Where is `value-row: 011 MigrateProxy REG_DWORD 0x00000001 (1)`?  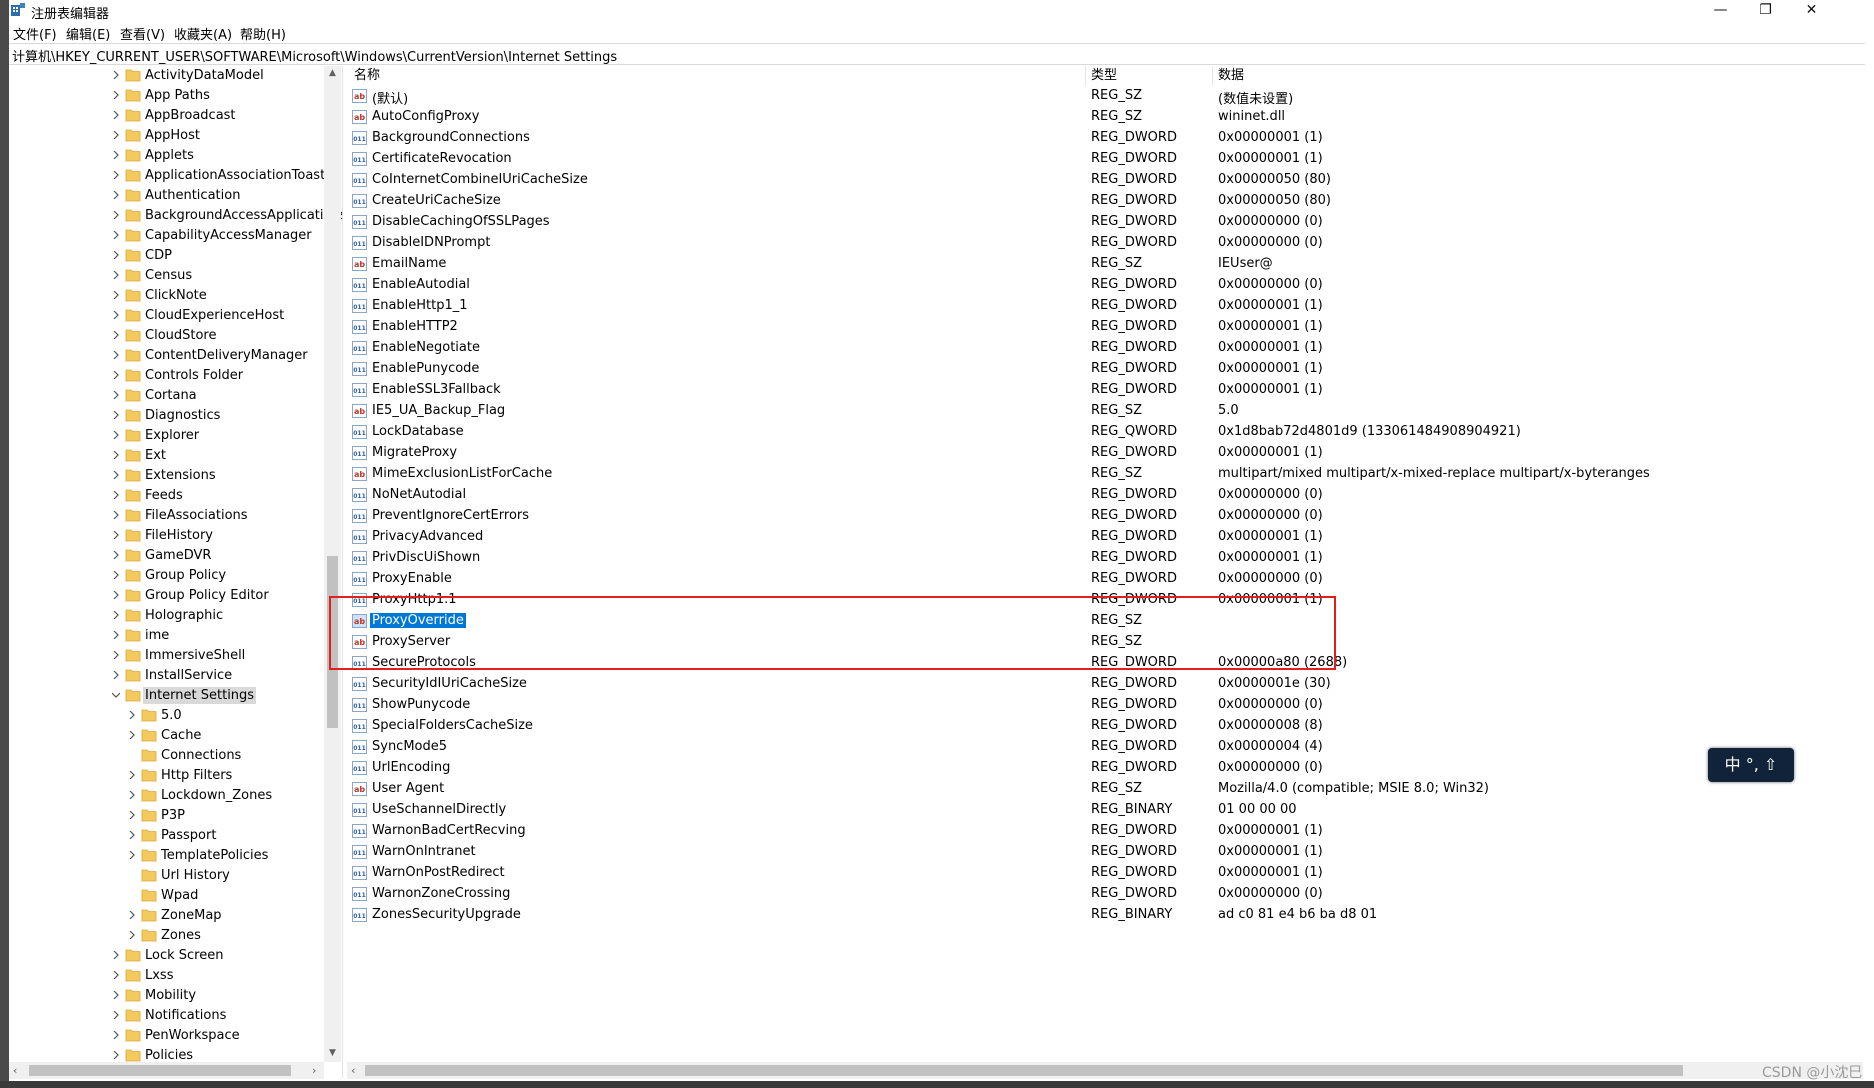
value-row: 011 MigrateProxy REG_DWORD 0x00000001 (1) is located at coordinates (1106, 453).